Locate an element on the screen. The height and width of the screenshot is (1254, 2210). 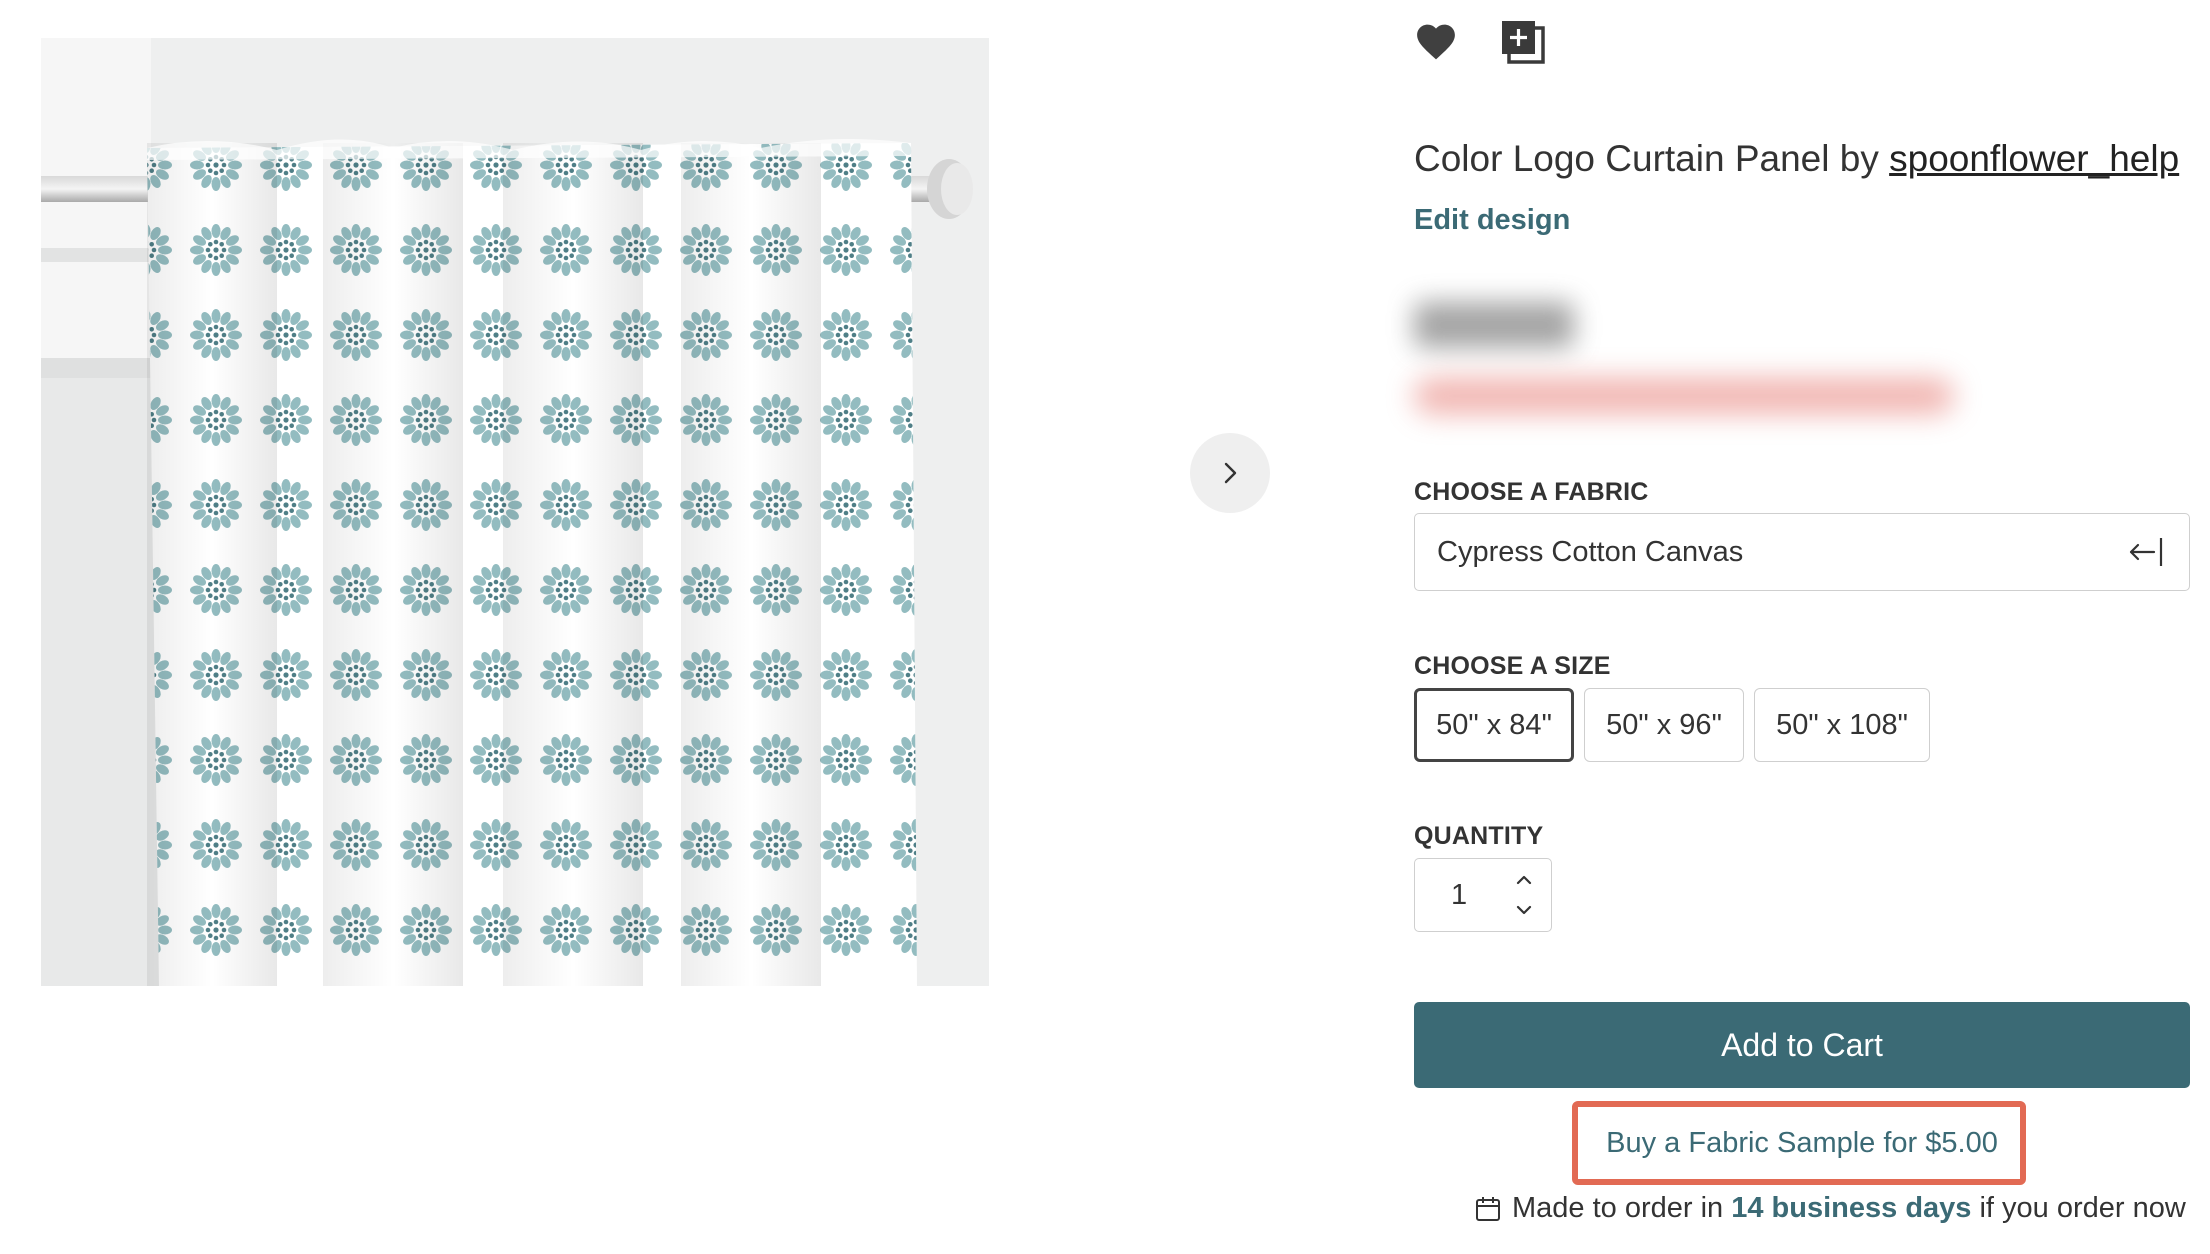
shipping-prefix: Made to order in is located at coordinates (1622, 1208).